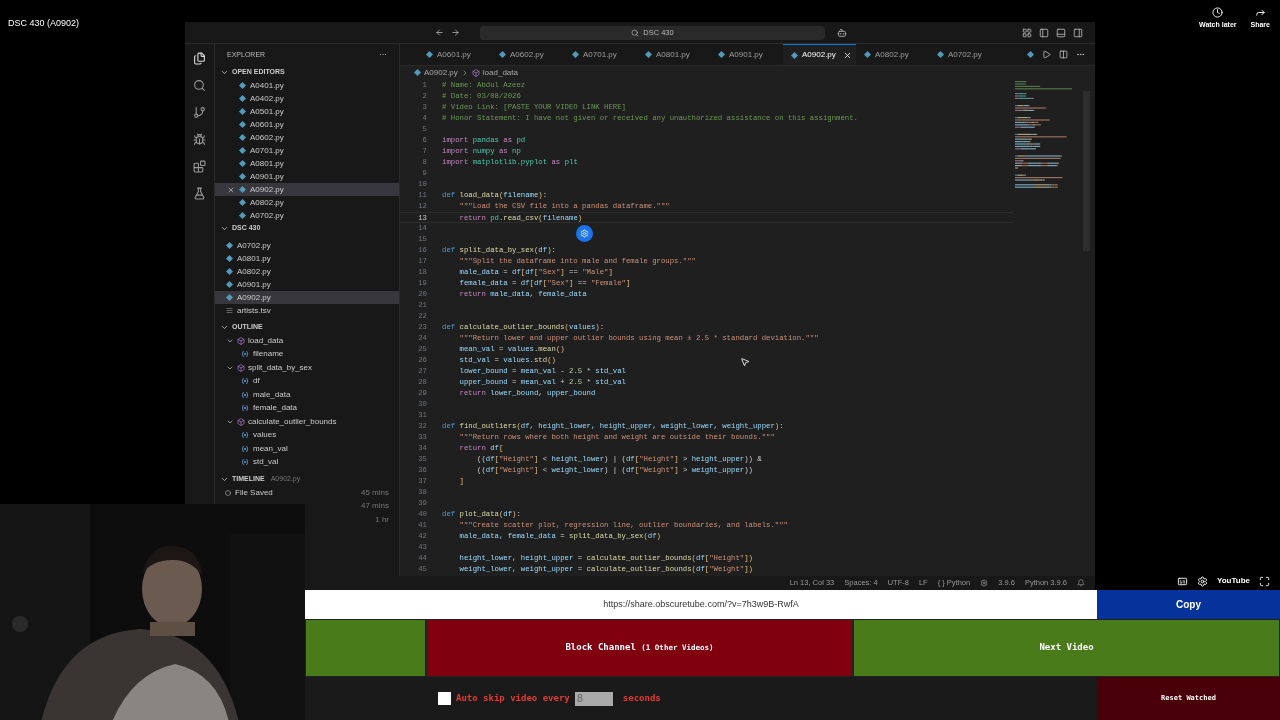  What do you see at coordinates (199, 58) in the screenshot?
I see `explorer-icon` at bounding box center [199, 58].